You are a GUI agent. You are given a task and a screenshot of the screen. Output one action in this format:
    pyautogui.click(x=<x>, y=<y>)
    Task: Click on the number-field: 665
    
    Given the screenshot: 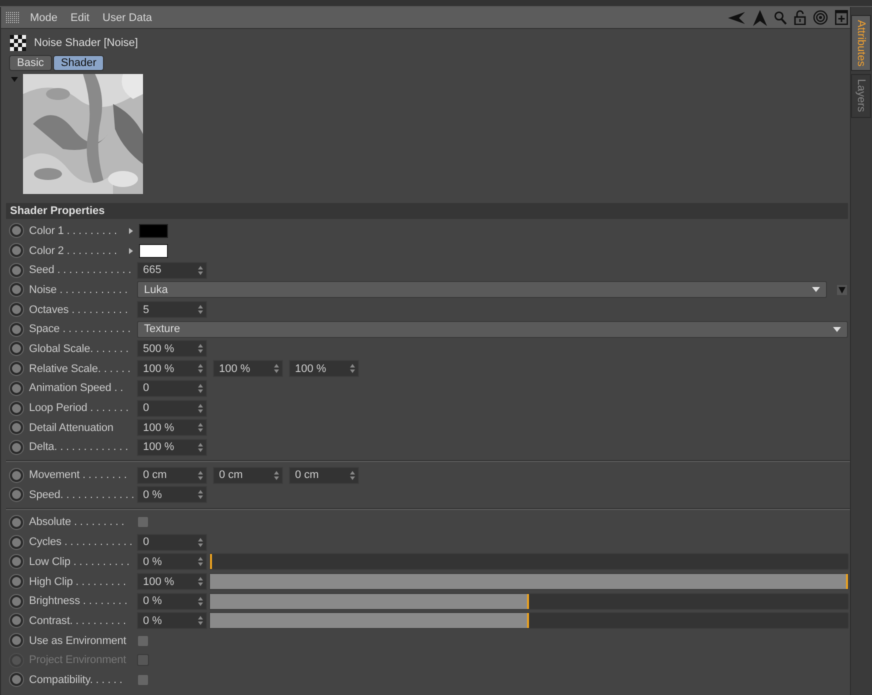 What is the action you would take?
    pyautogui.click(x=172, y=270)
    